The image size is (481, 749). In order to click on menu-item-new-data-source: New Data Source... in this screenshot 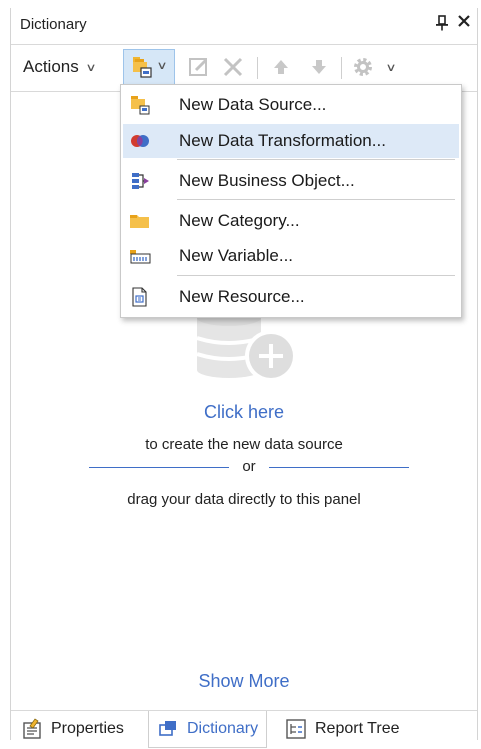, I will do `click(291, 105)`.